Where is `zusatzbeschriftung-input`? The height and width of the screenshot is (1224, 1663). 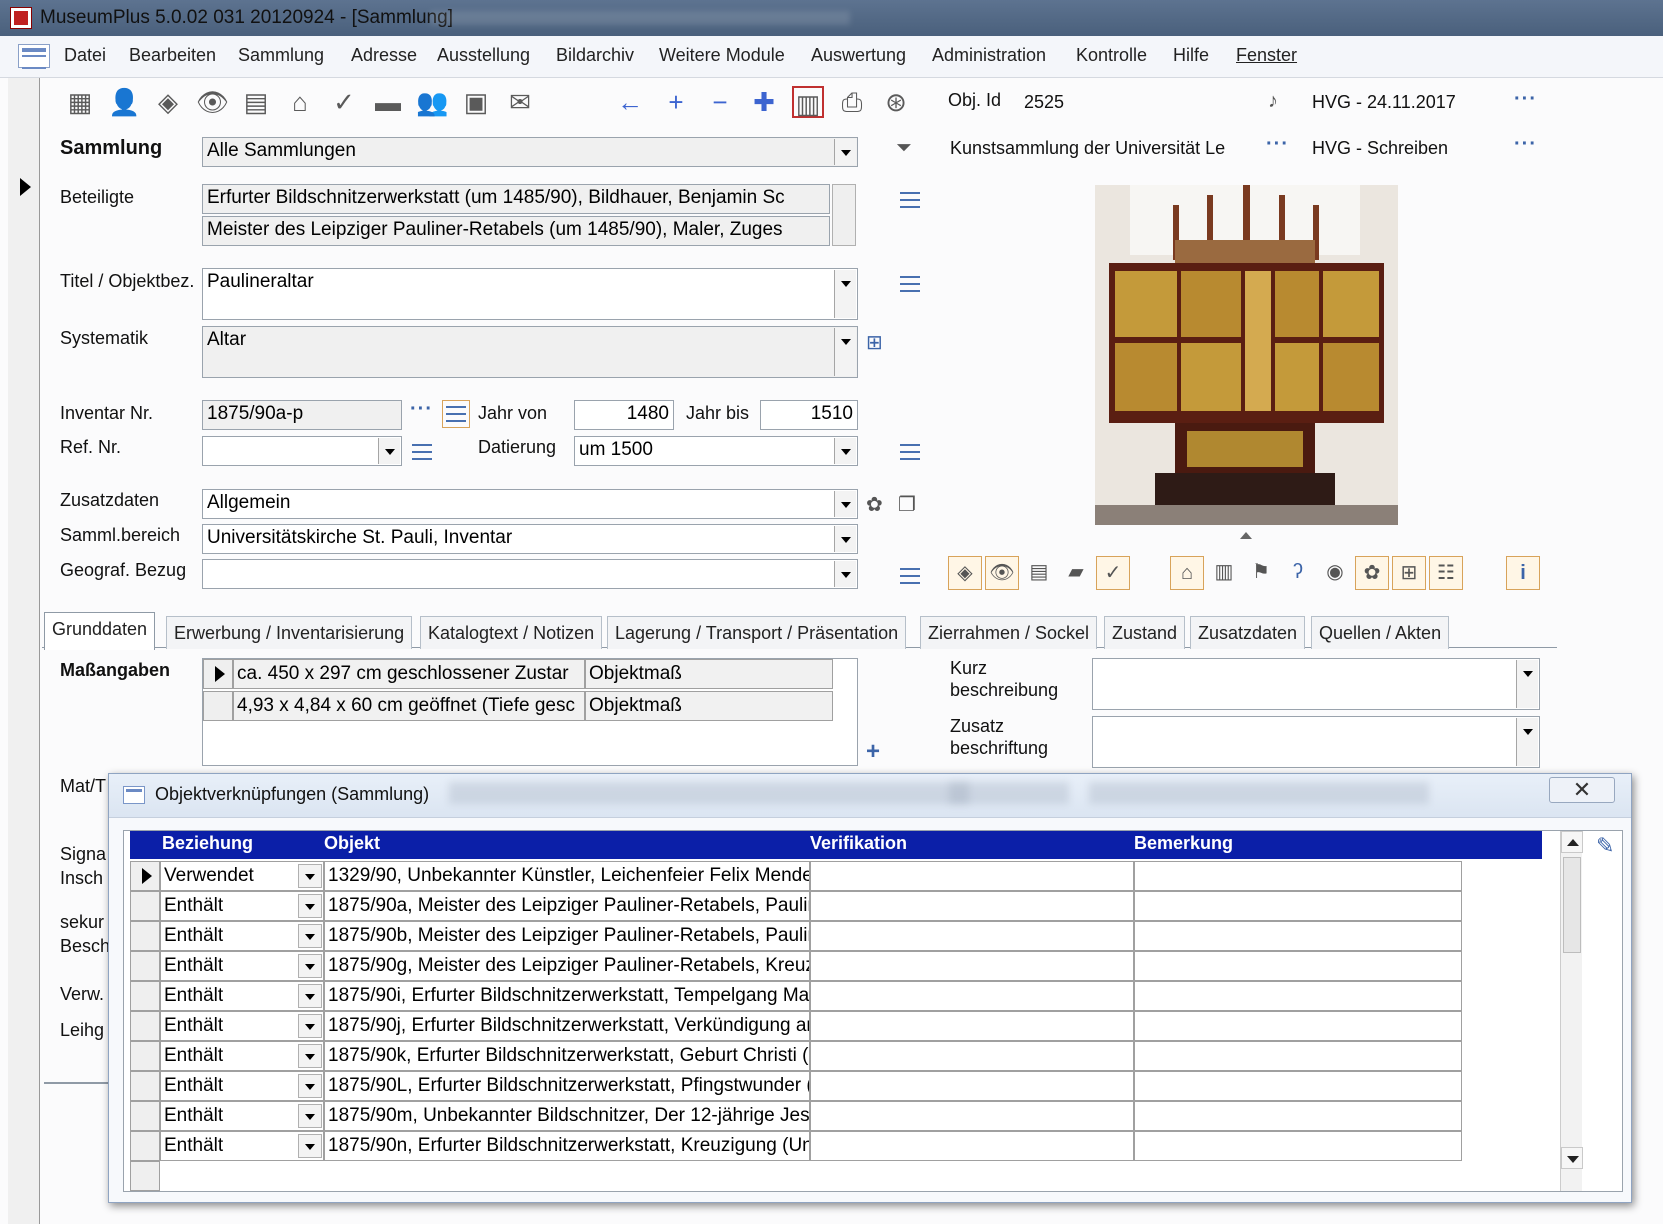
zusatzbeschriftung-input is located at coordinates (1316, 742).